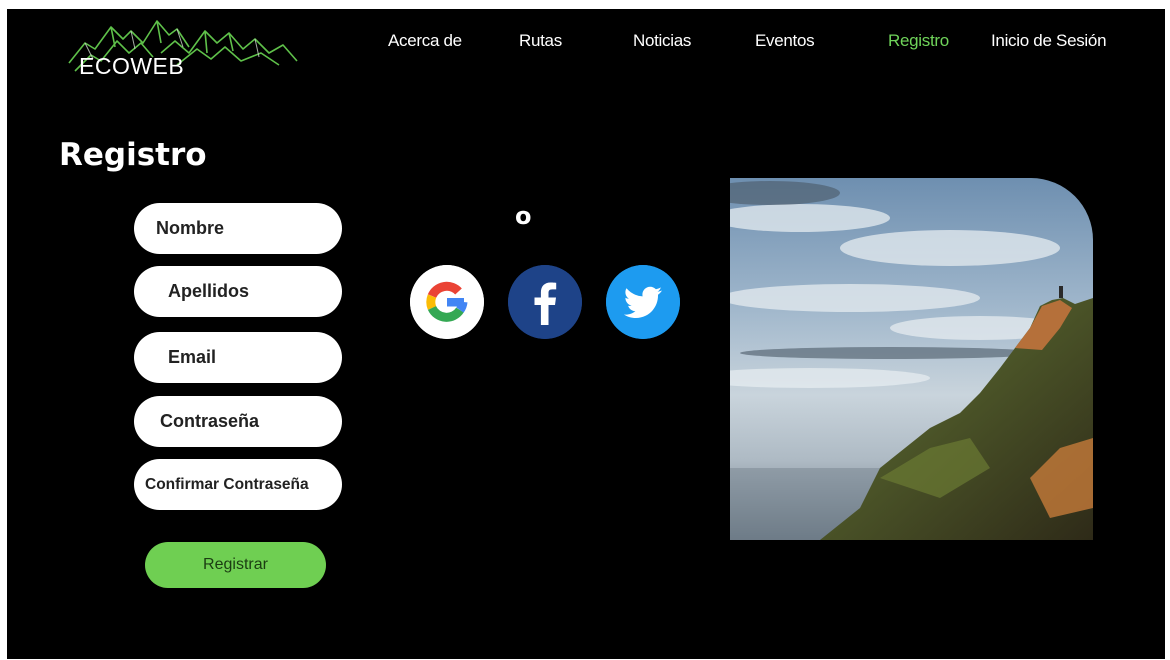 The height and width of the screenshot is (660, 1170). Describe the element at coordinates (132, 66) in the screenshot. I see `brand-name: ECOWEB` at that location.